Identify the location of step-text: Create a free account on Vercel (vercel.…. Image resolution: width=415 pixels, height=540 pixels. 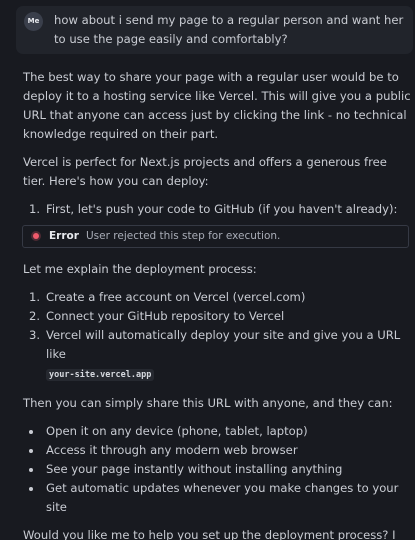
(176, 297).